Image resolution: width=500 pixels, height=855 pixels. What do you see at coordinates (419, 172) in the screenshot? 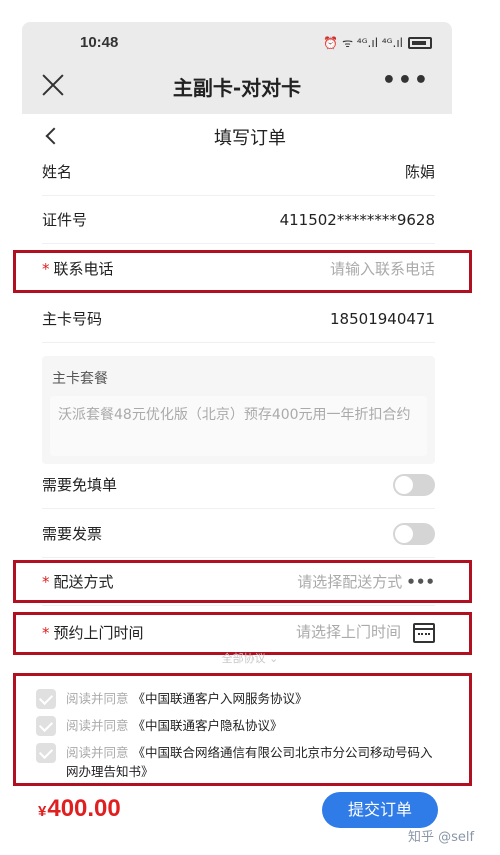
I see `name-value: 陈娟` at bounding box center [419, 172].